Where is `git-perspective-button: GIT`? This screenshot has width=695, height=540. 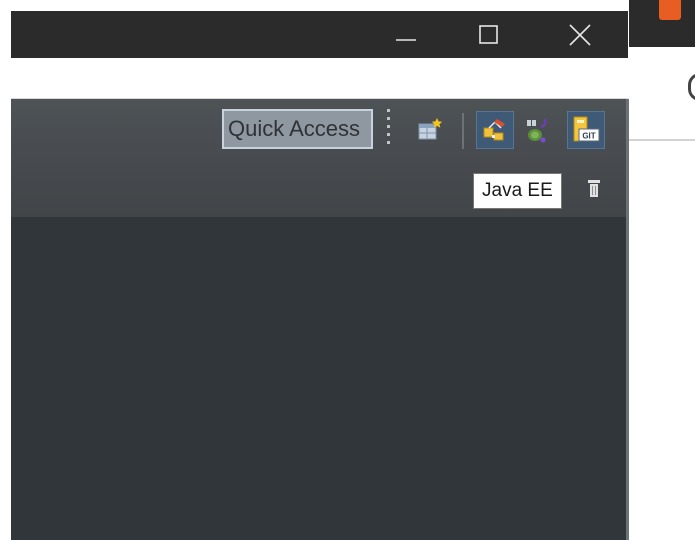 git-perspective-button: GIT is located at coordinates (586, 130).